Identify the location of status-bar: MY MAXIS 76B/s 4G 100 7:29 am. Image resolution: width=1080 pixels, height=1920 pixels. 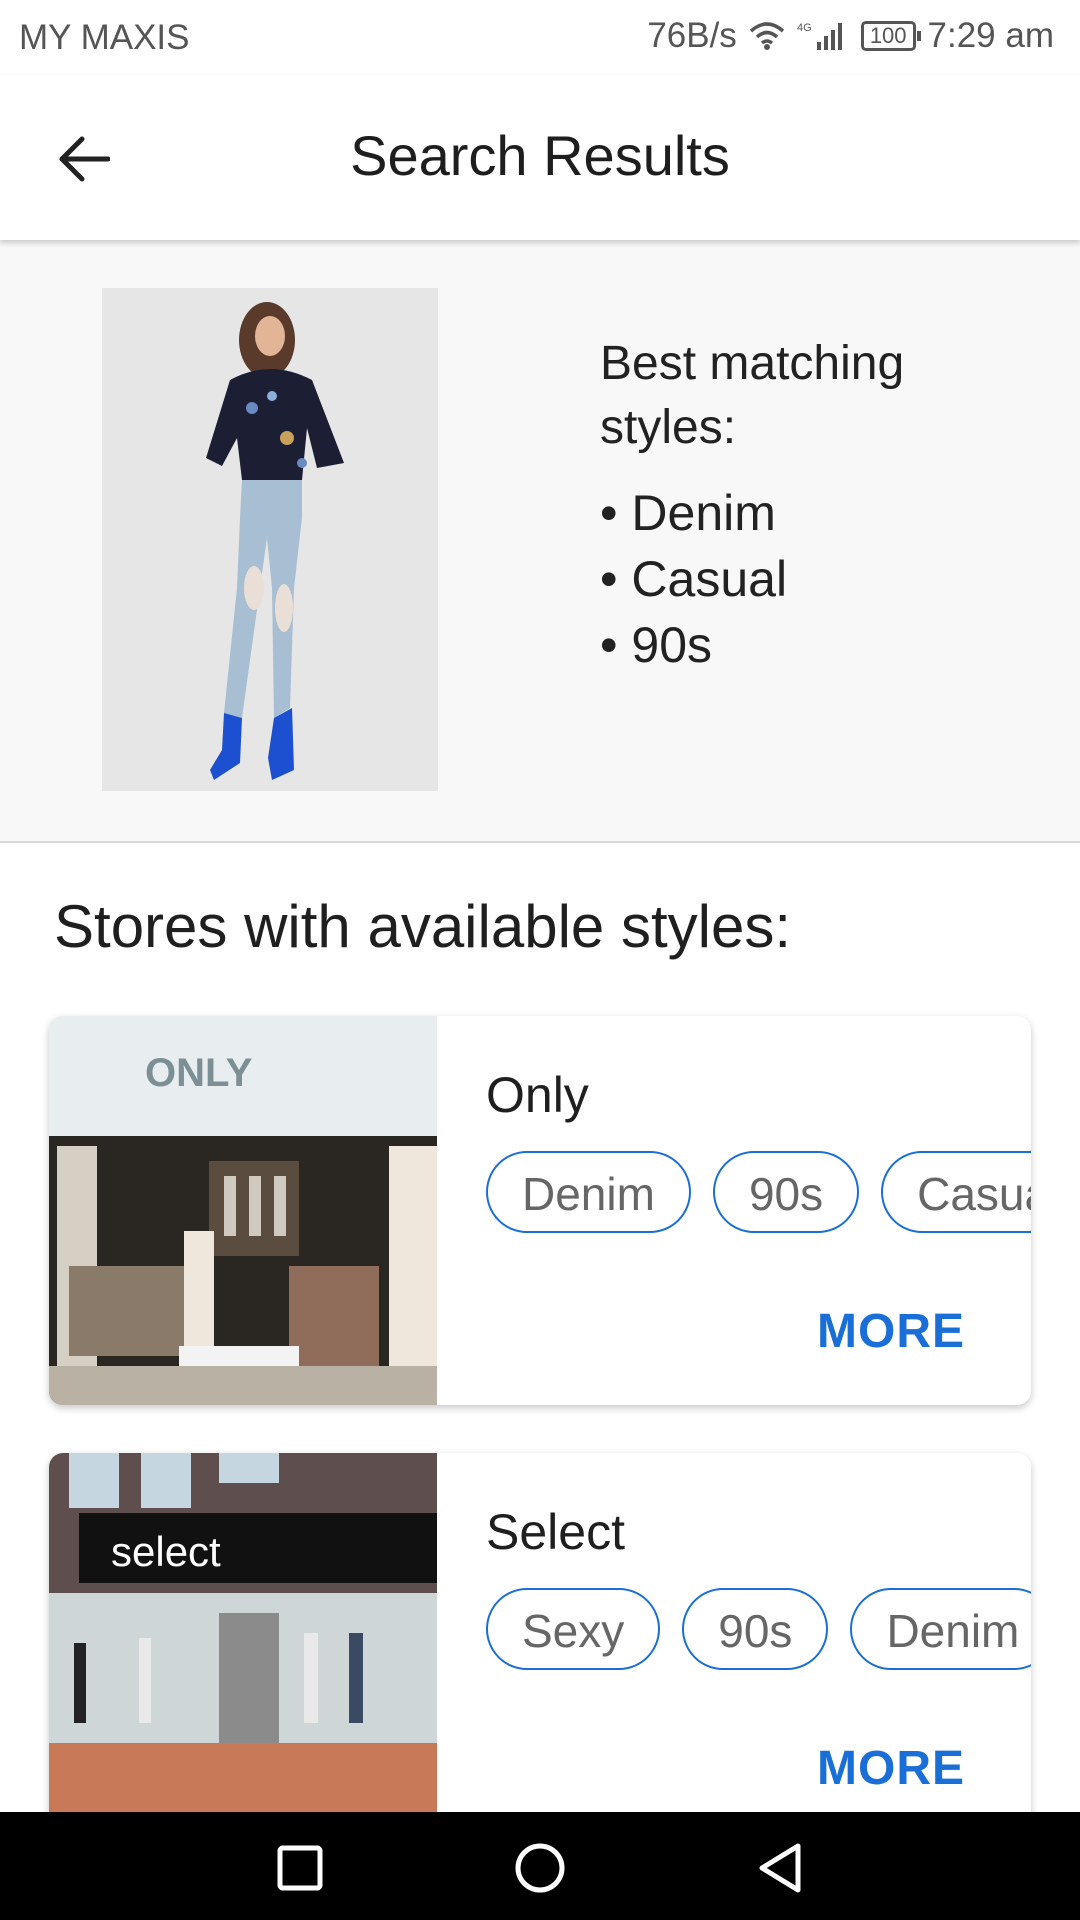
(540, 37).